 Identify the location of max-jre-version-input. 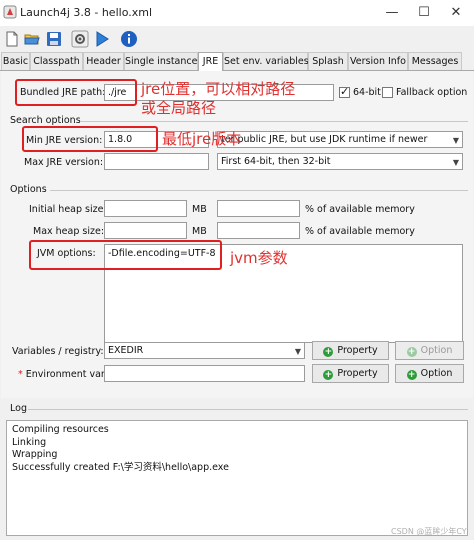
(156, 161).